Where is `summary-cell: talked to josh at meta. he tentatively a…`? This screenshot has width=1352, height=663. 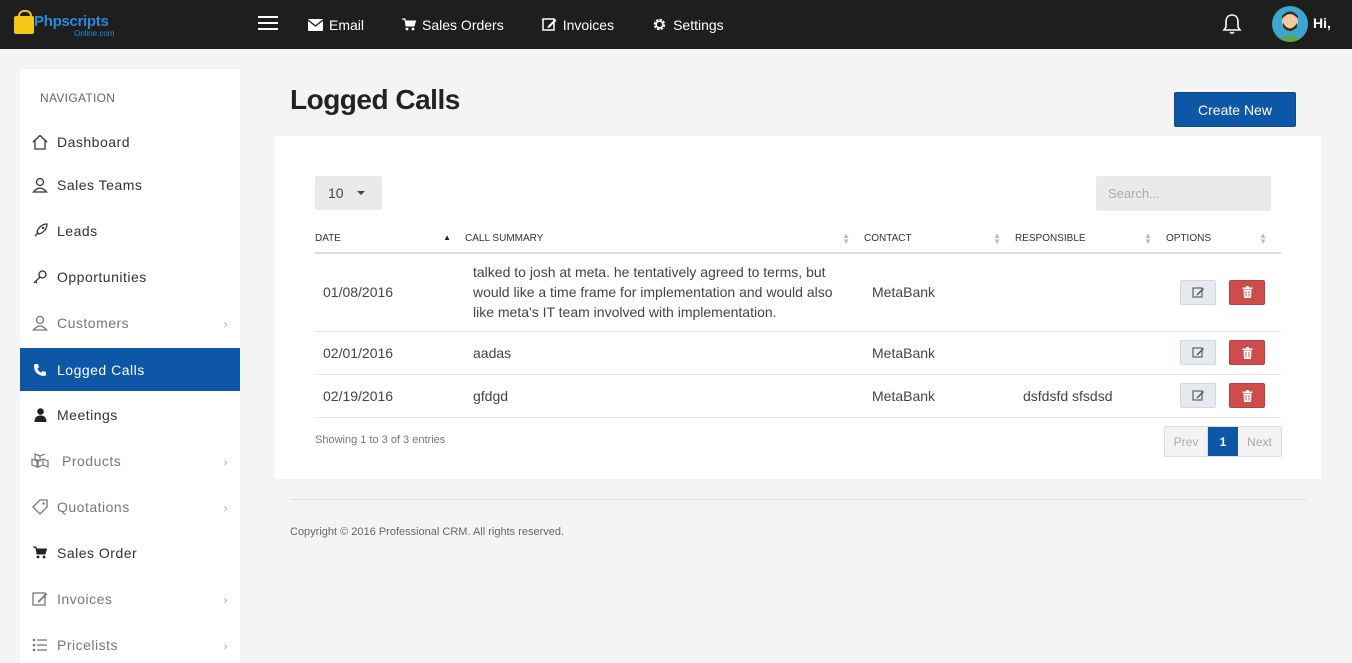 summary-cell: talked to josh at meta. he tentatively a… is located at coordinates (664, 292).